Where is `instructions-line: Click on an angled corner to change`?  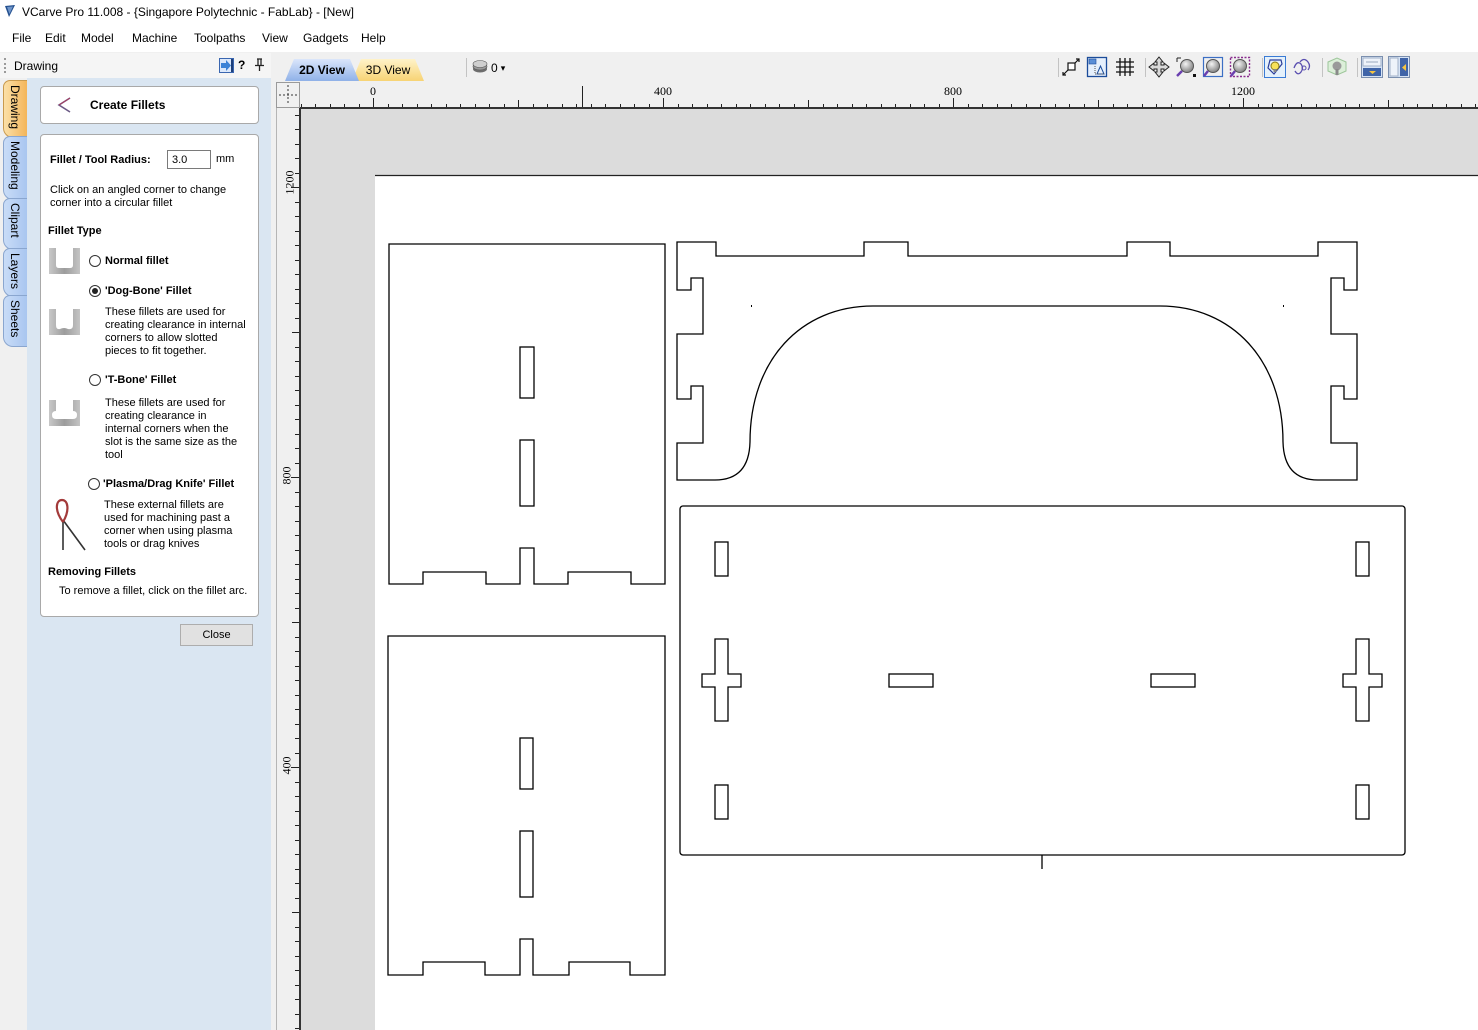
instructions-line: Click on an angled corner to change is located at coordinates (138, 190).